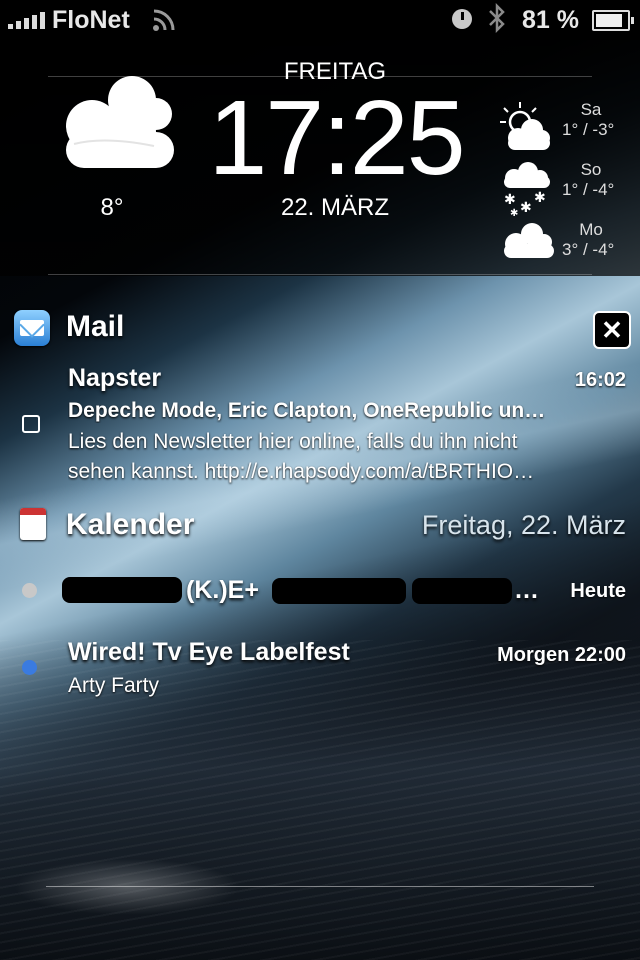  I want to click on date-label: 22. MÄRZ, so click(335, 207).